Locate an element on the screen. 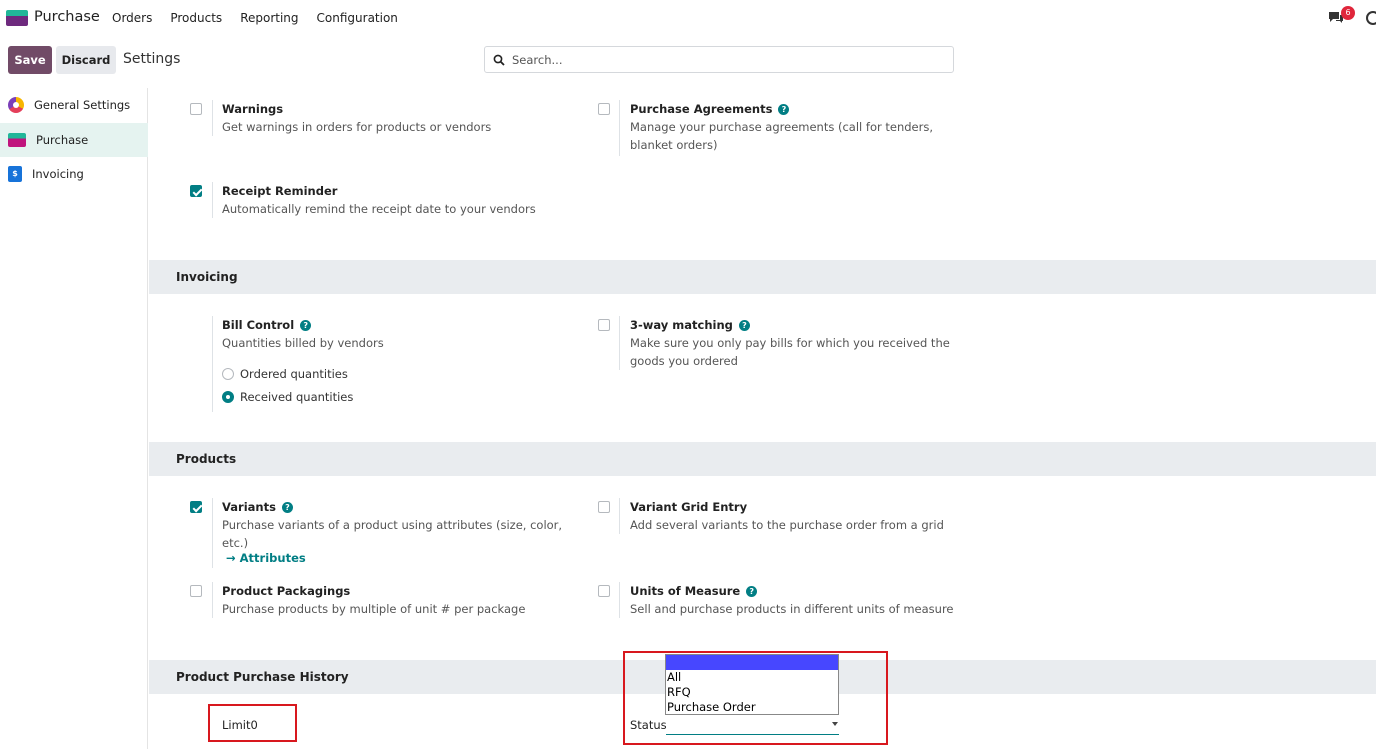 This screenshot has height=749, width=1376. breadcrumb: Settings is located at coordinates (152, 59).